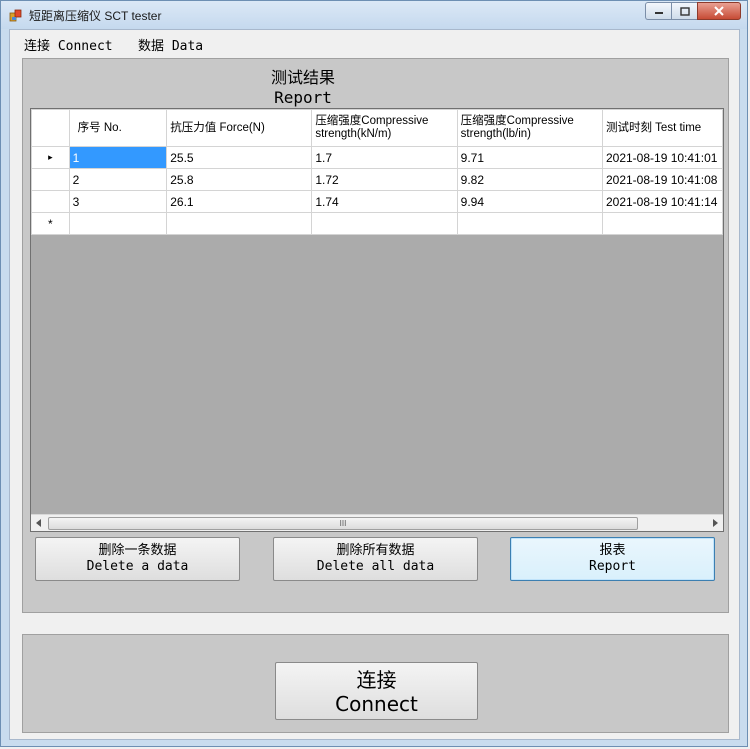  I want to click on table-cell: 2, so click(118, 179).